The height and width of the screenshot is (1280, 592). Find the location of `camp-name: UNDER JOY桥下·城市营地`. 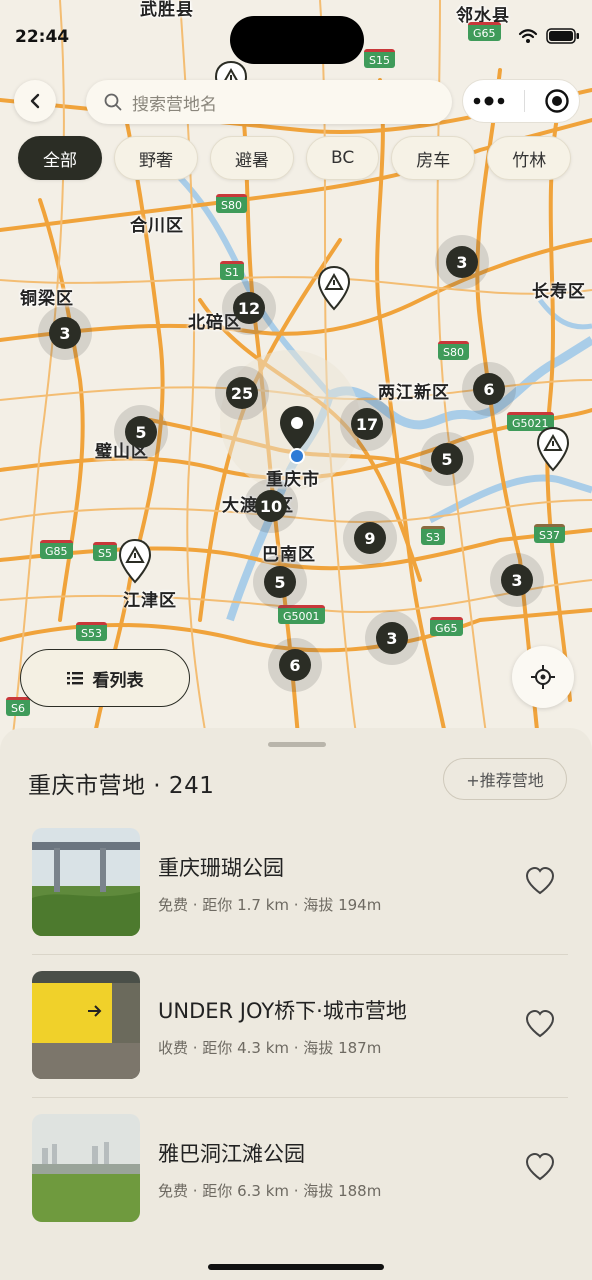

camp-name: UNDER JOY桥下·城市营地 is located at coordinates (282, 1011).